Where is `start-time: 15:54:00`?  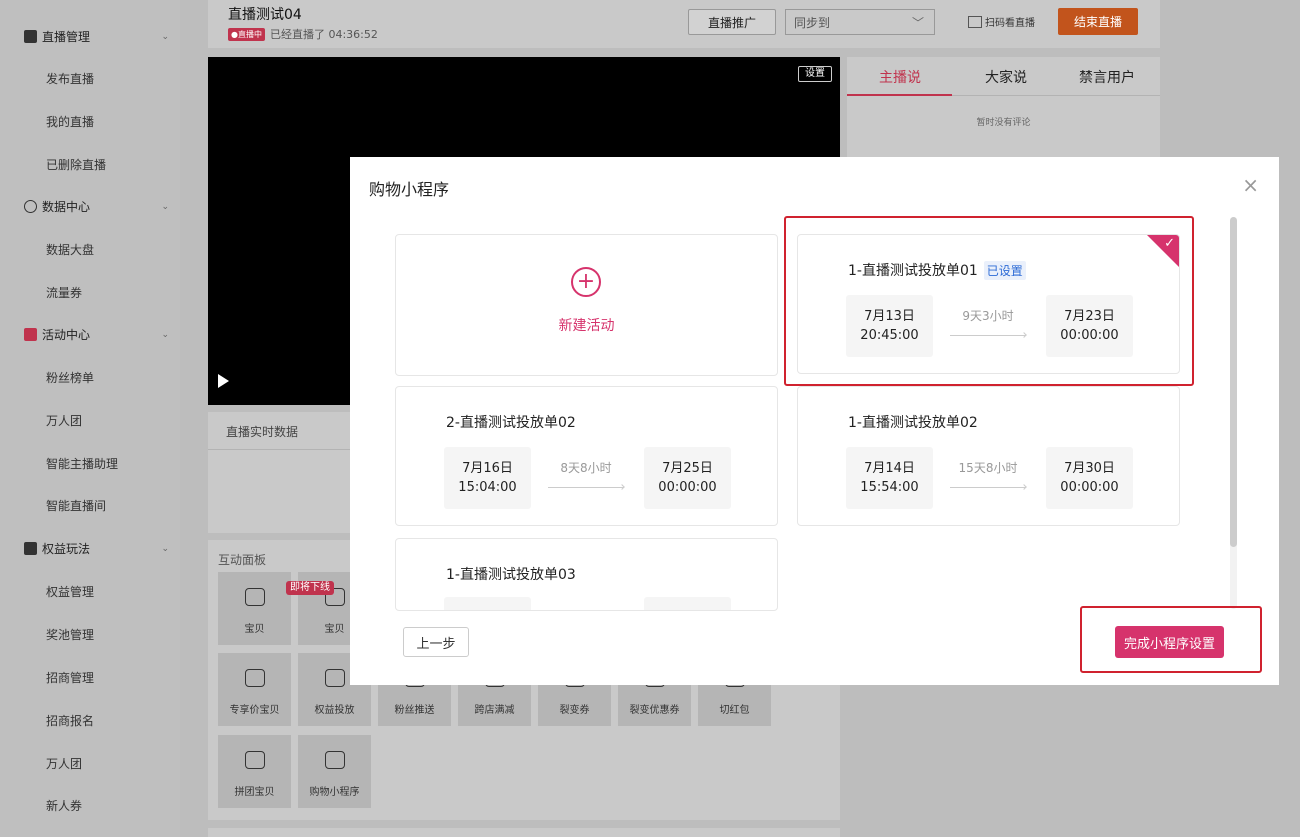 start-time: 15:54:00 is located at coordinates (889, 487).